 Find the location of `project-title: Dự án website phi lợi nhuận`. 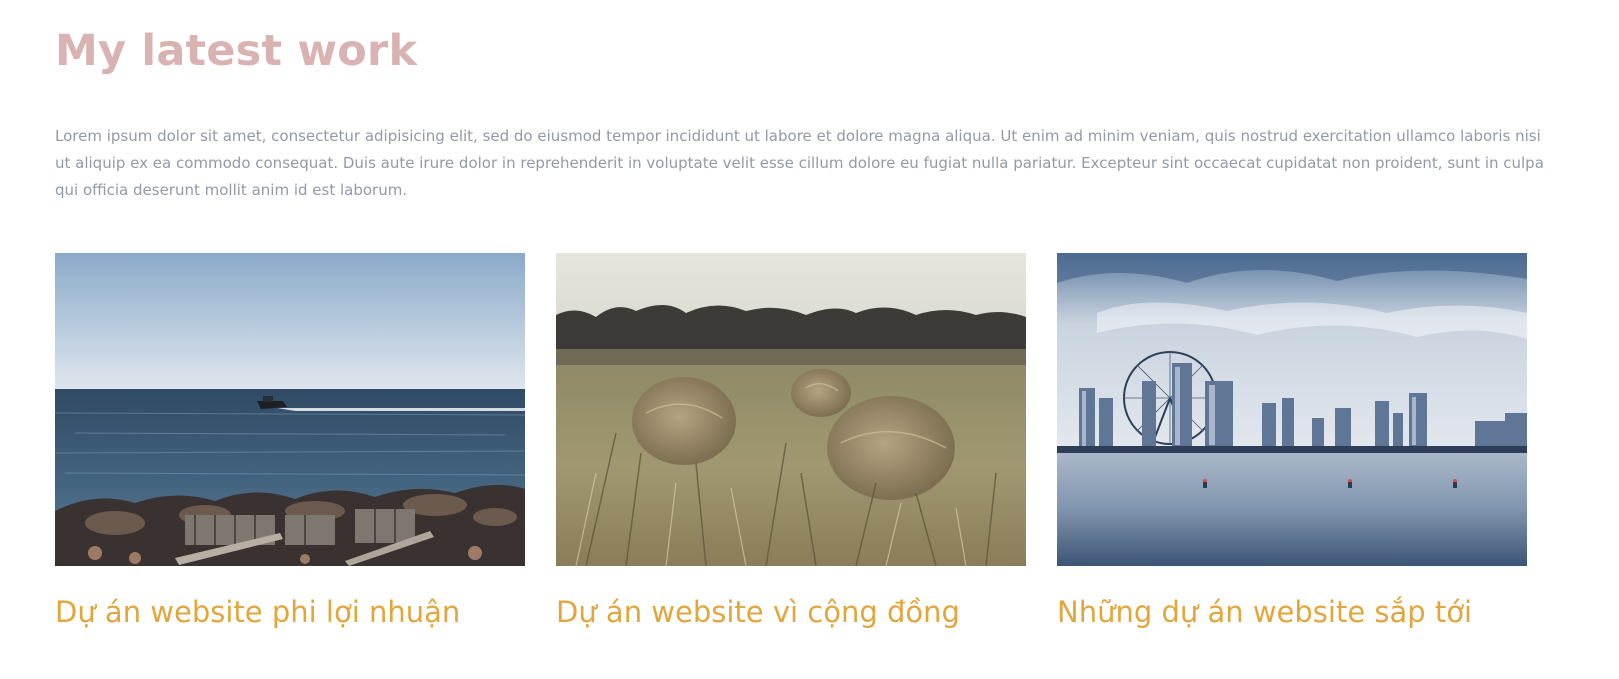

project-title: Dự án website phi lợi nhuận is located at coordinates (290, 612).